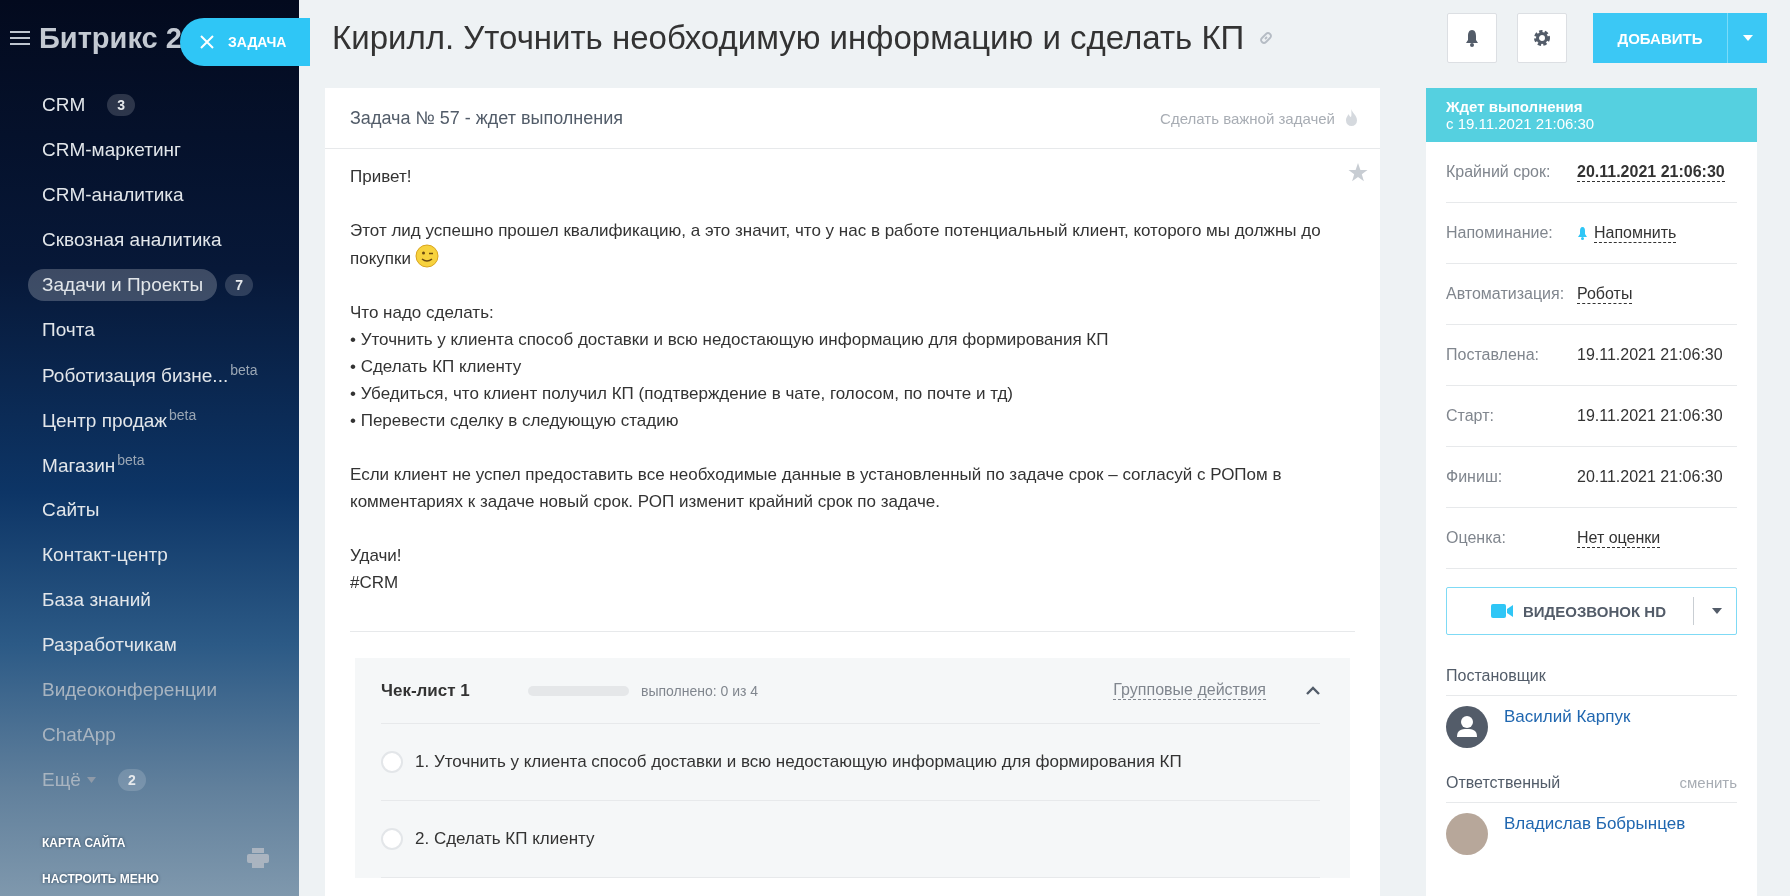 Image resolution: width=1790 pixels, height=896 pixels. What do you see at coordinates (121, 104) in the screenshot?
I see `counter-badge: 3` at bounding box center [121, 104].